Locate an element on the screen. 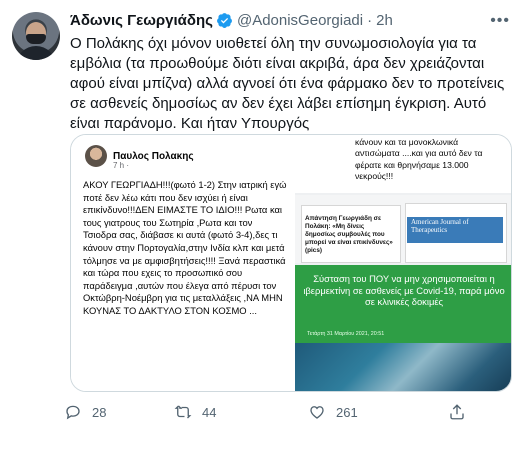  share-button is located at coordinates (462, 412).